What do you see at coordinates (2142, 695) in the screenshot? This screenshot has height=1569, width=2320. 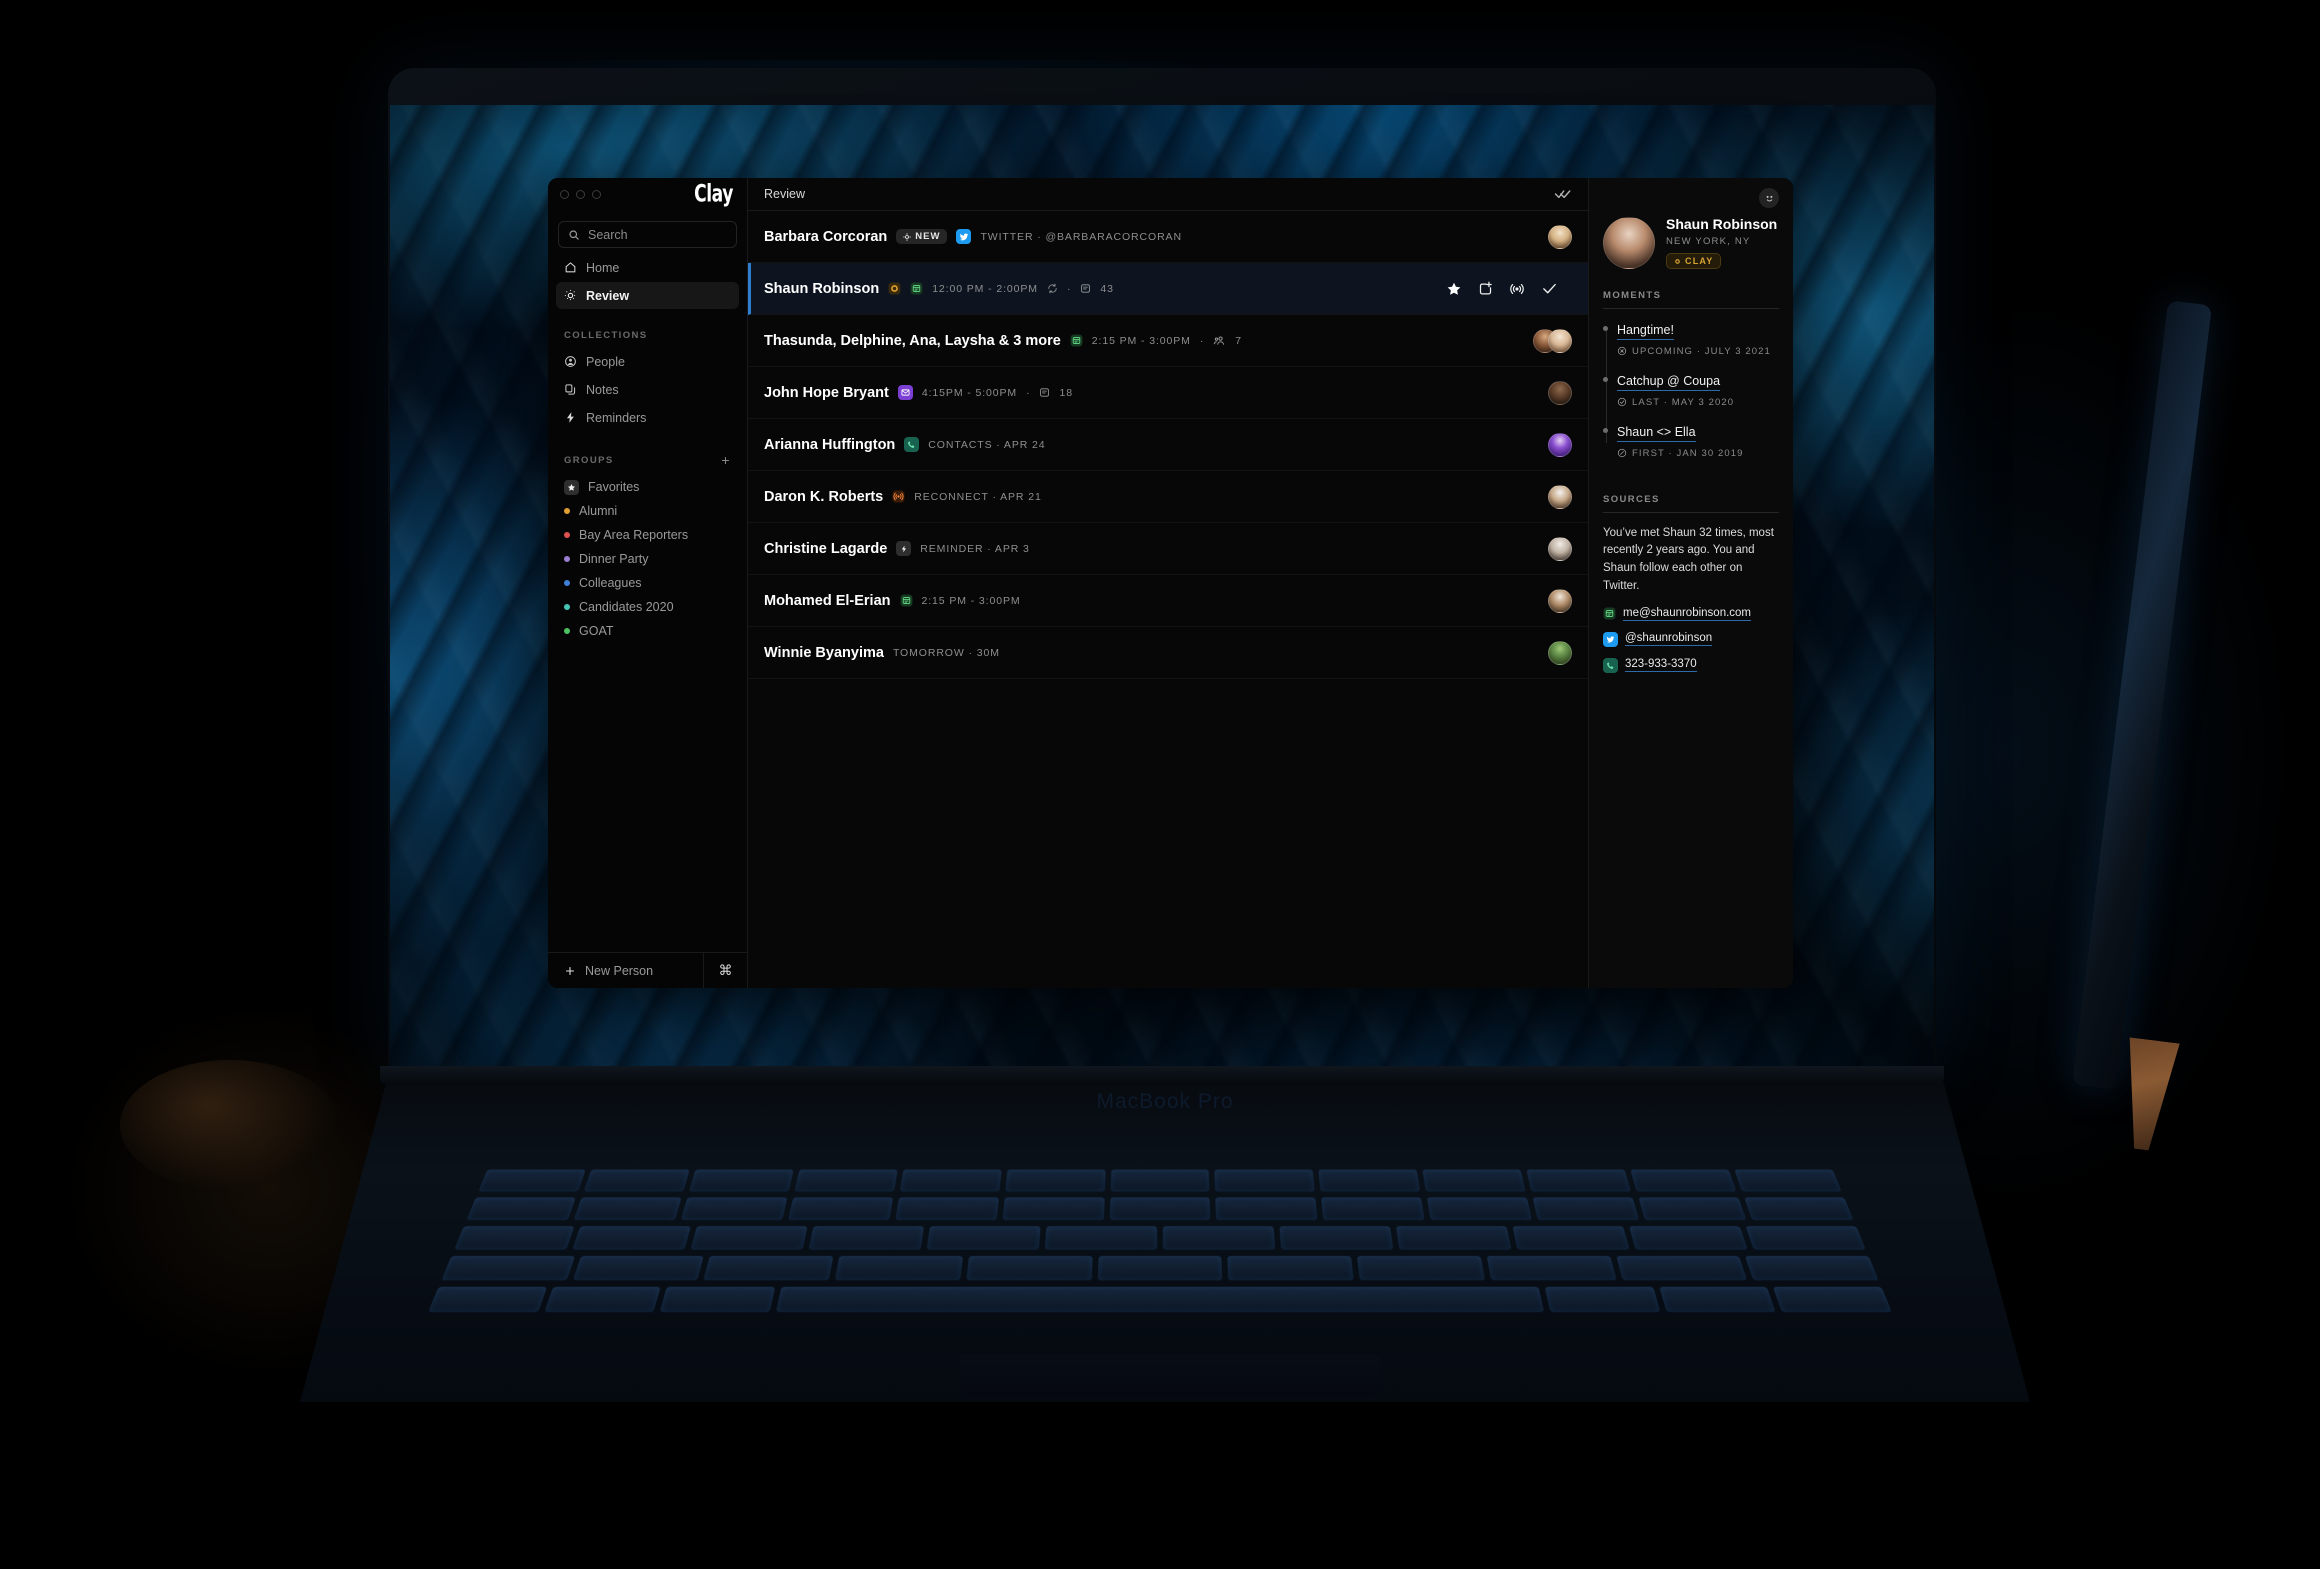 I see `stylus` at bounding box center [2142, 695].